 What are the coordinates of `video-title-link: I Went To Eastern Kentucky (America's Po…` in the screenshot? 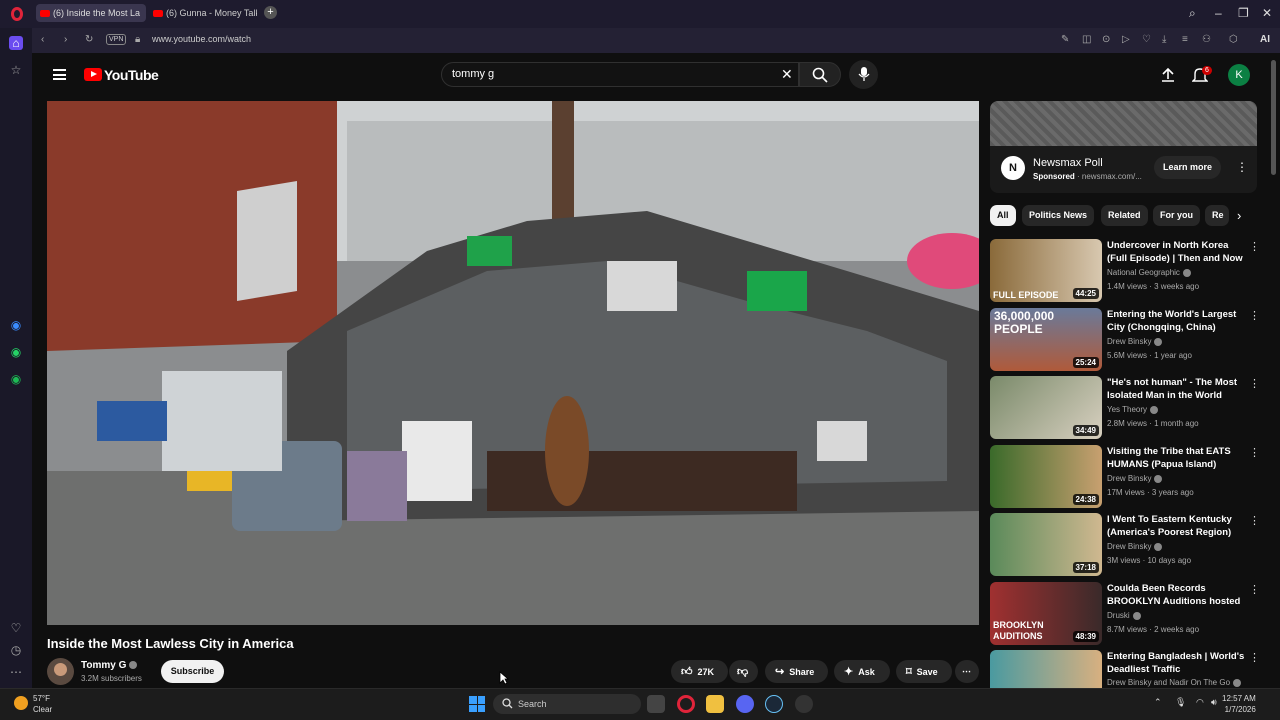 It's located at (1176, 526).